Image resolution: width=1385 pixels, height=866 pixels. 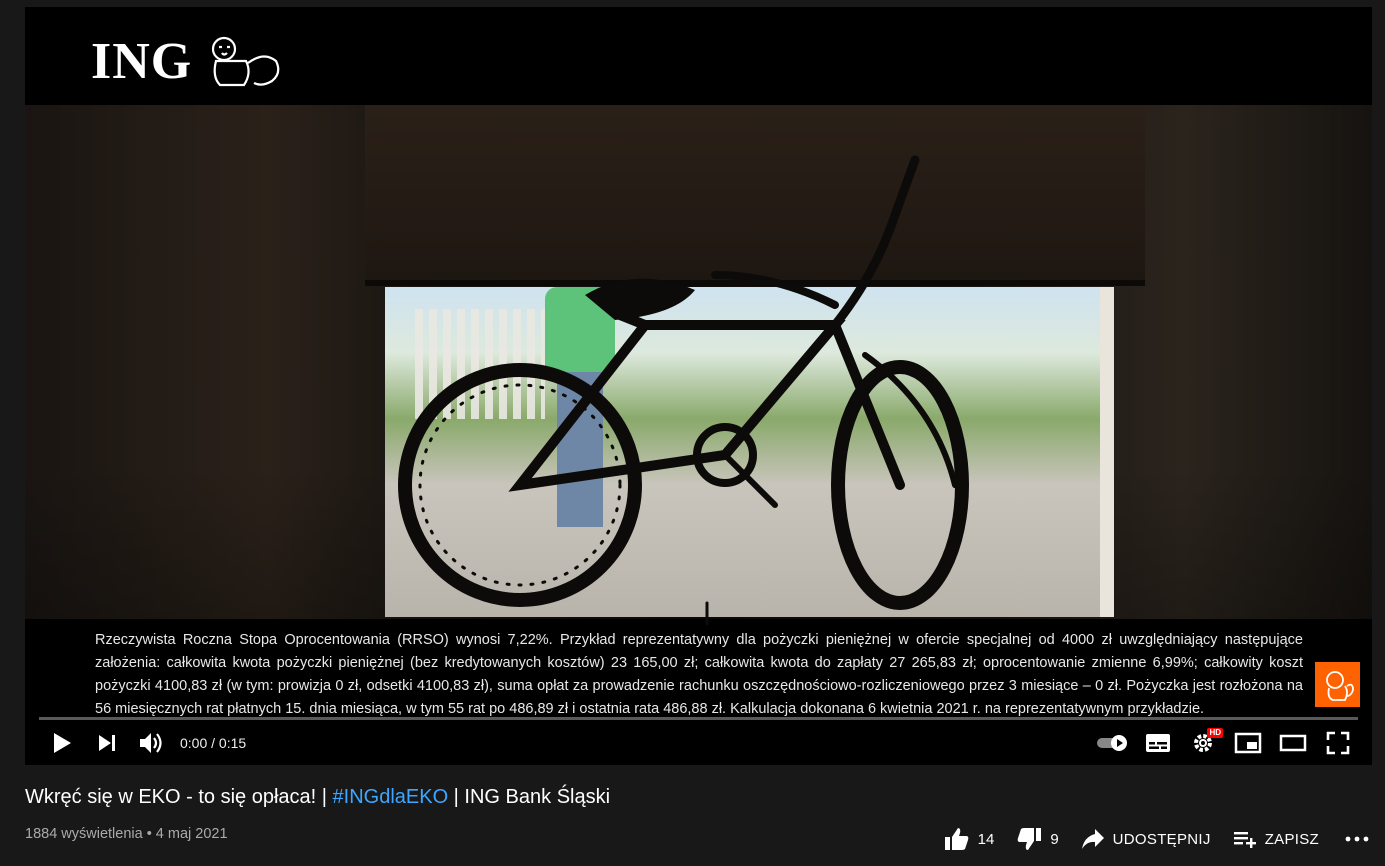 I want to click on more-actions-button, so click(x=1357, y=839).